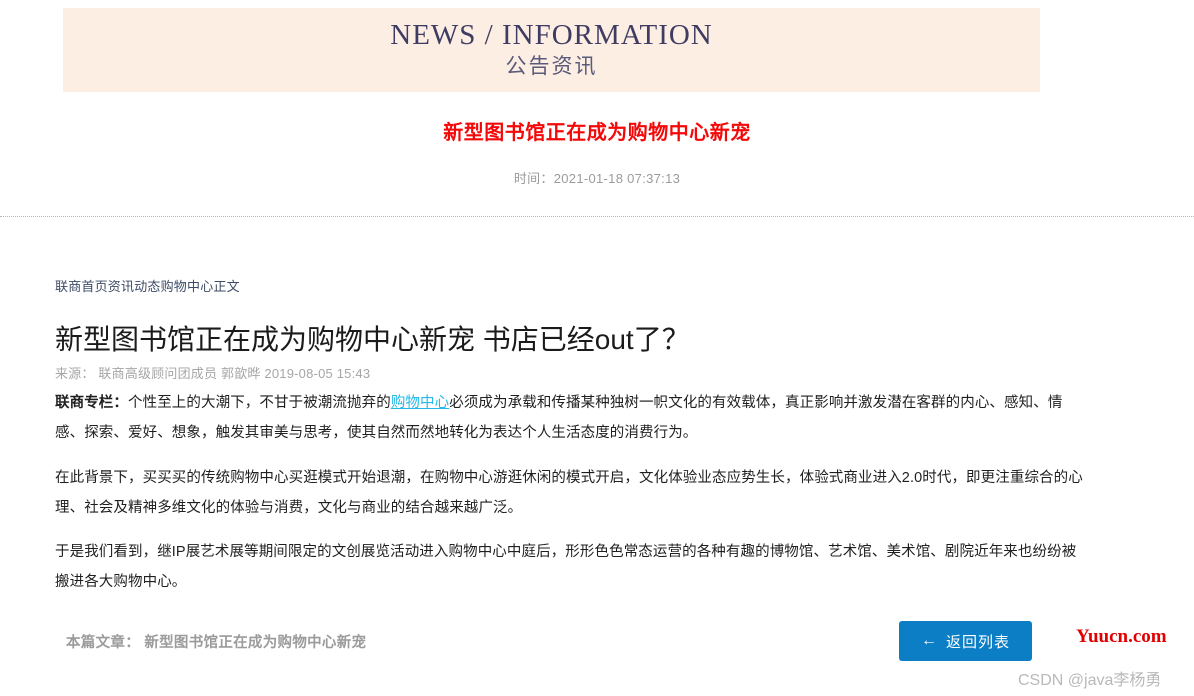  I want to click on paragraph-lead-label: 联商专栏：, so click(91, 403).